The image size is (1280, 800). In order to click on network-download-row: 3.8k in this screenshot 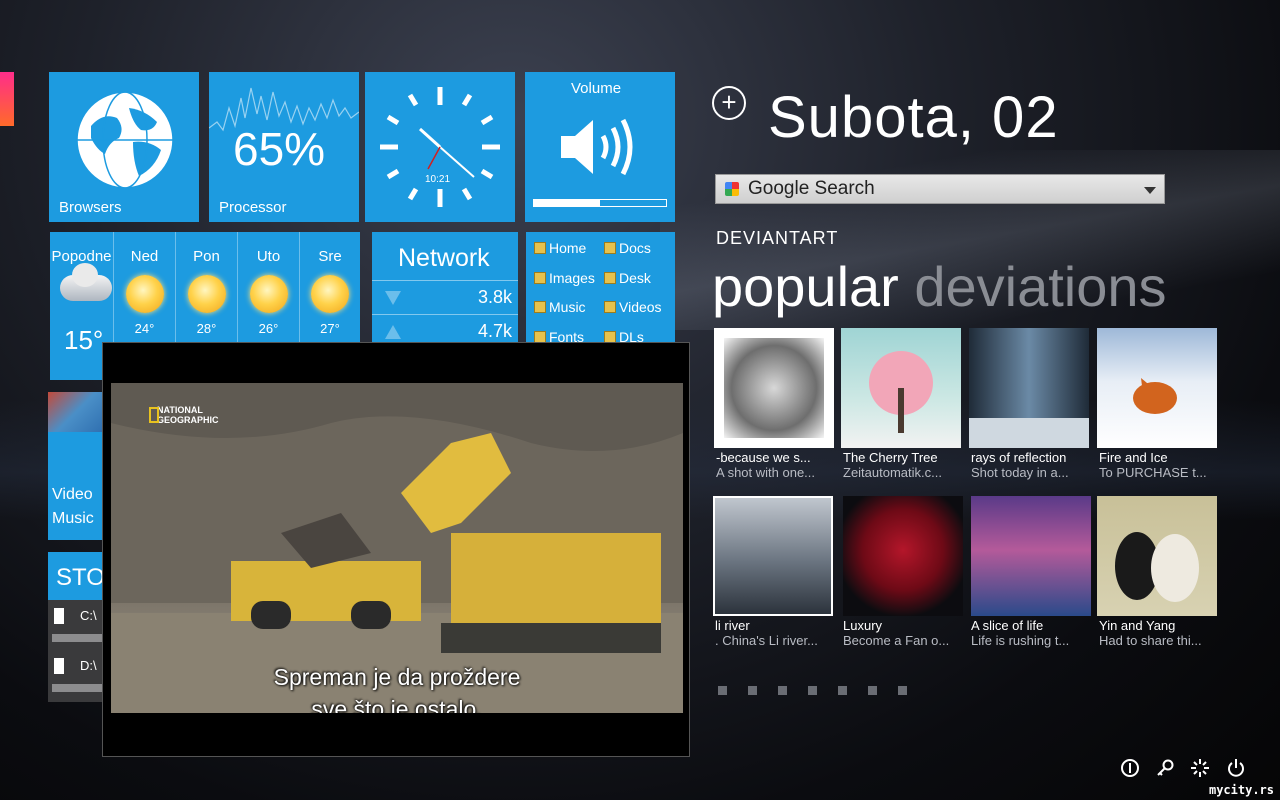, I will do `click(445, 297)`.